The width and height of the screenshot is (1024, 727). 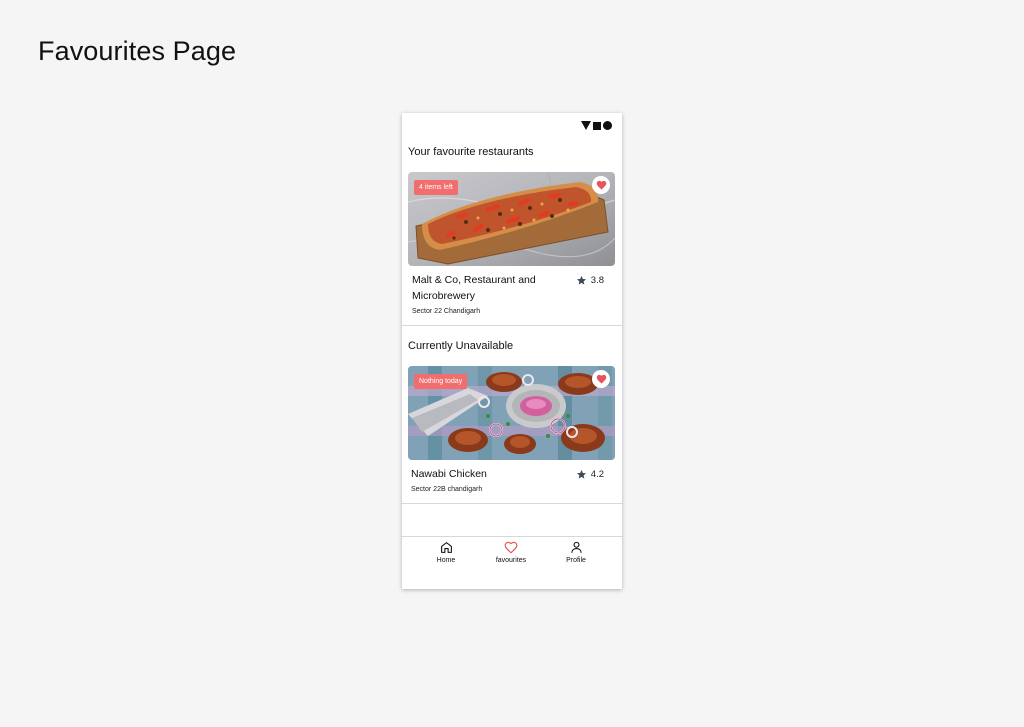 I want to click on status-bar, so click(x=596, y=125).